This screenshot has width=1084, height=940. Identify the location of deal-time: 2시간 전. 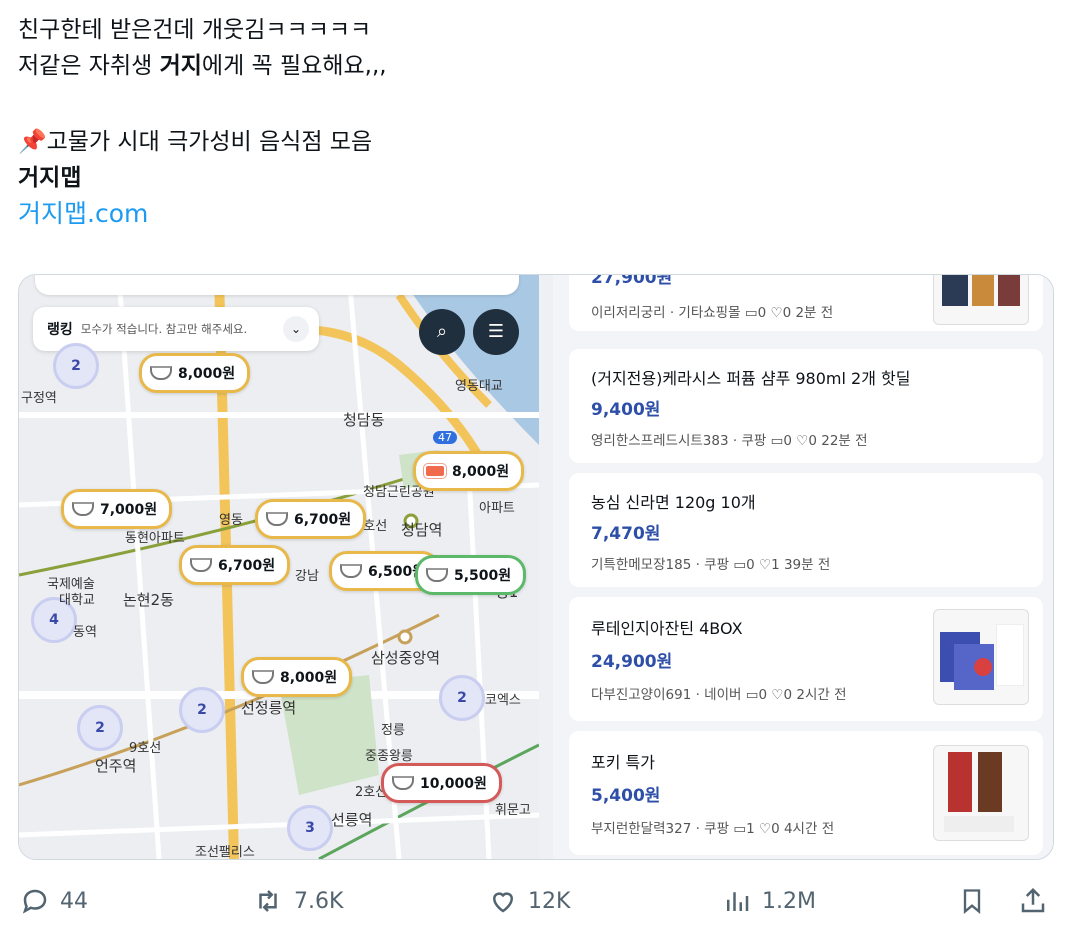
(821, 695).